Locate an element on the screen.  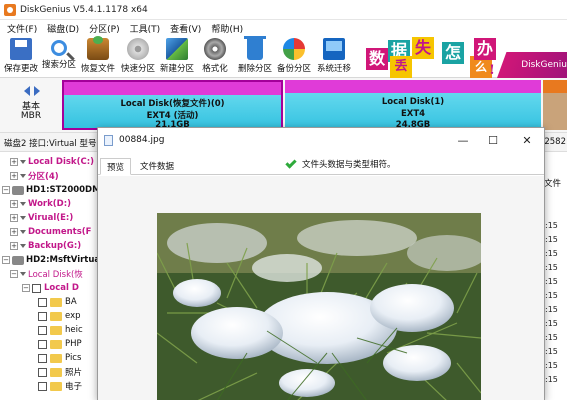
system-migrate-button: 系统迁移 is located at coordinates (334, 57).